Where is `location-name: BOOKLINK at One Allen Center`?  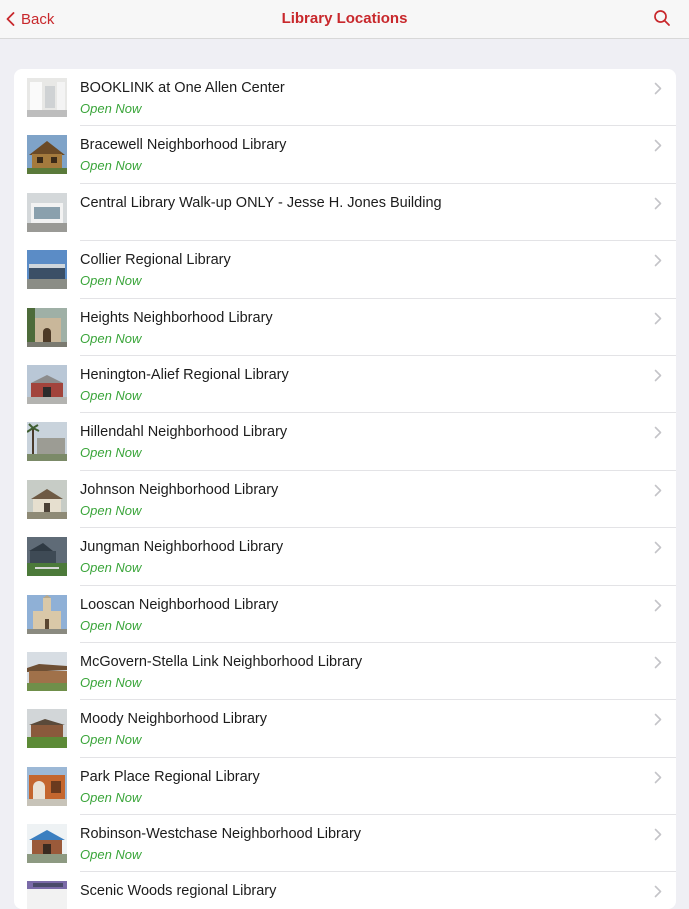 location-name: BOOKLINK at One Allen Center is located at coordinates (182, 88).